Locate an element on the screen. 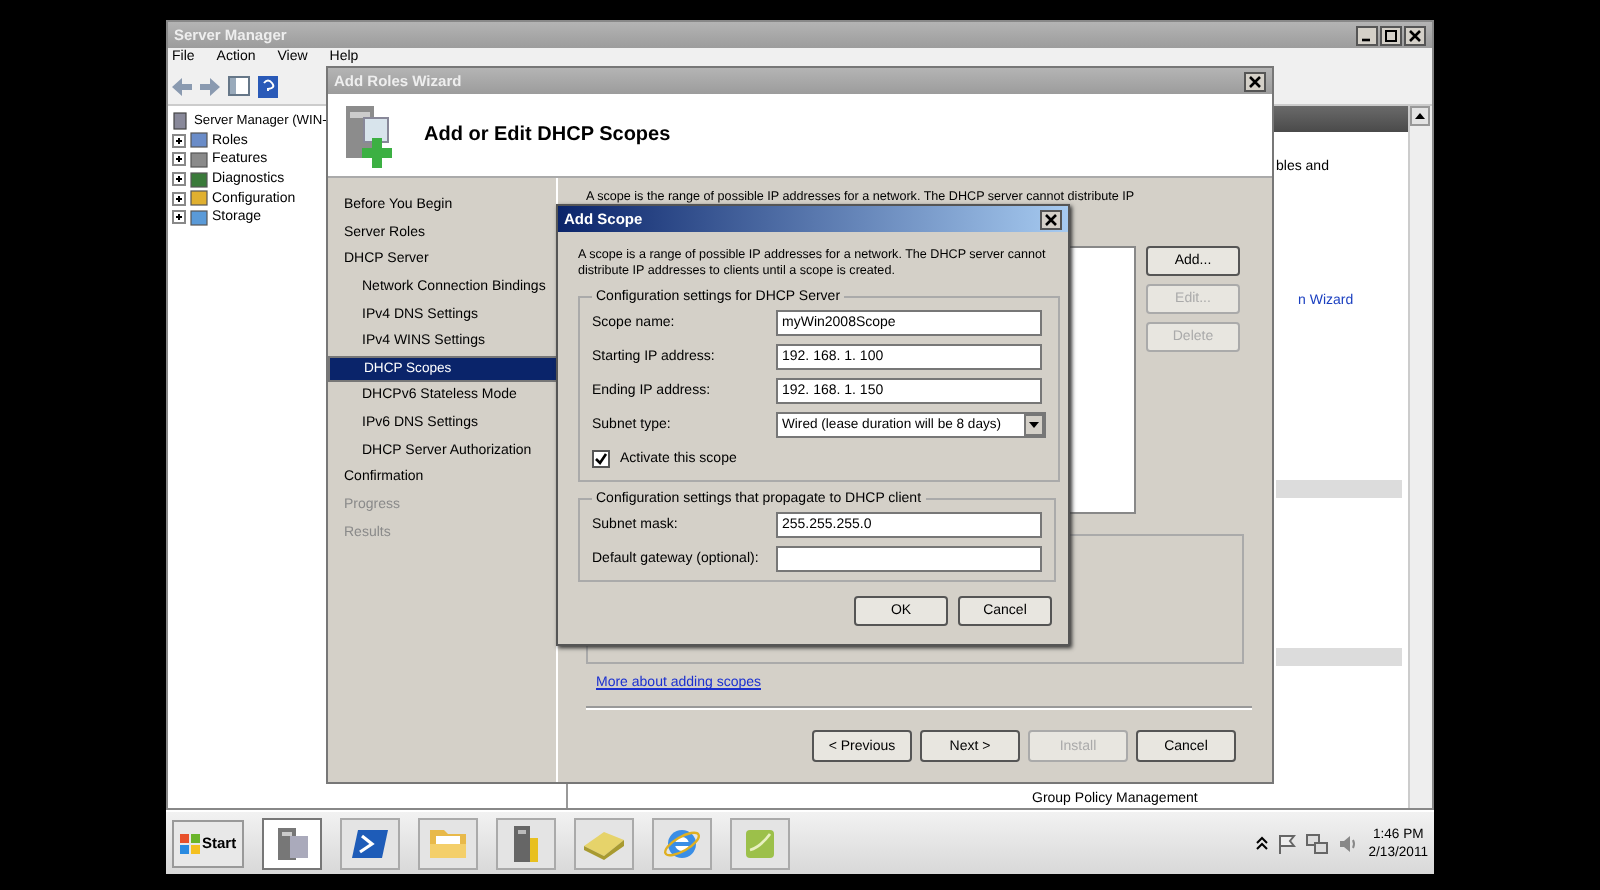 The width and height of the screenshot is (1600, 890). notebook-icon is located at coordinates (604, 843).